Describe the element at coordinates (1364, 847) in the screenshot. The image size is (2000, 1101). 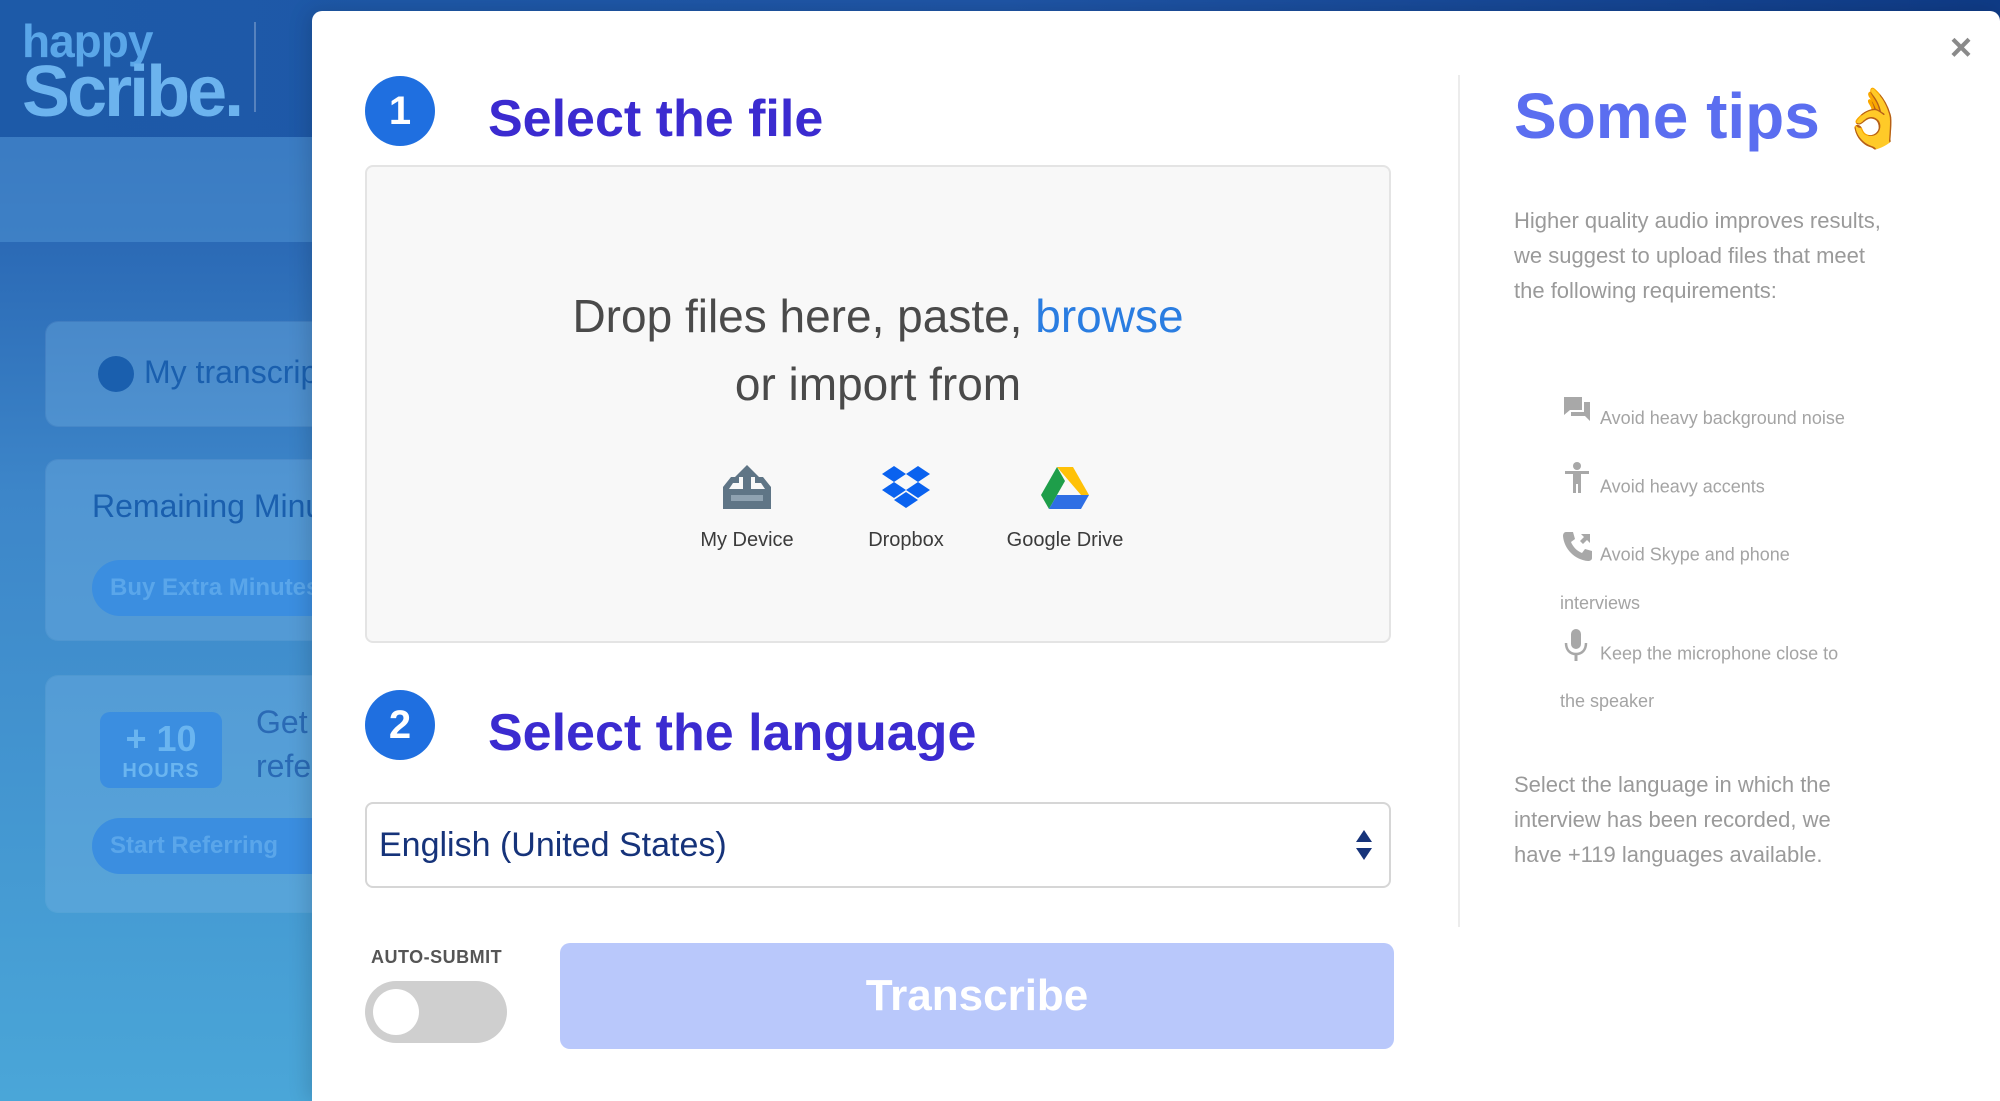
I see `select-arrows-icon` at that location.